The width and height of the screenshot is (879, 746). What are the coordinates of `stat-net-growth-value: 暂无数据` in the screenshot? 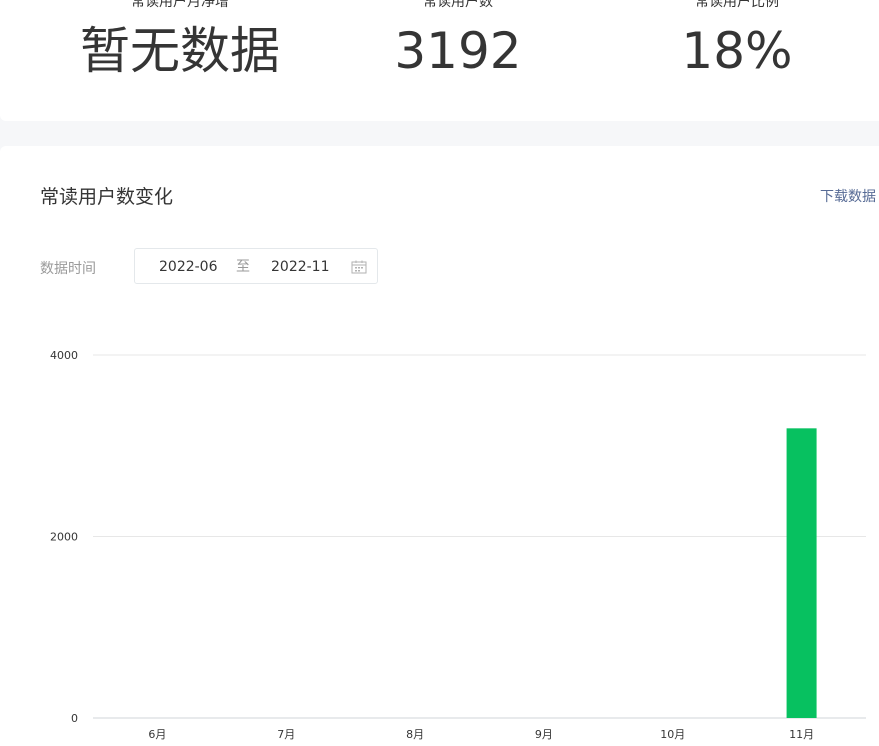 It's located at (180, 51).